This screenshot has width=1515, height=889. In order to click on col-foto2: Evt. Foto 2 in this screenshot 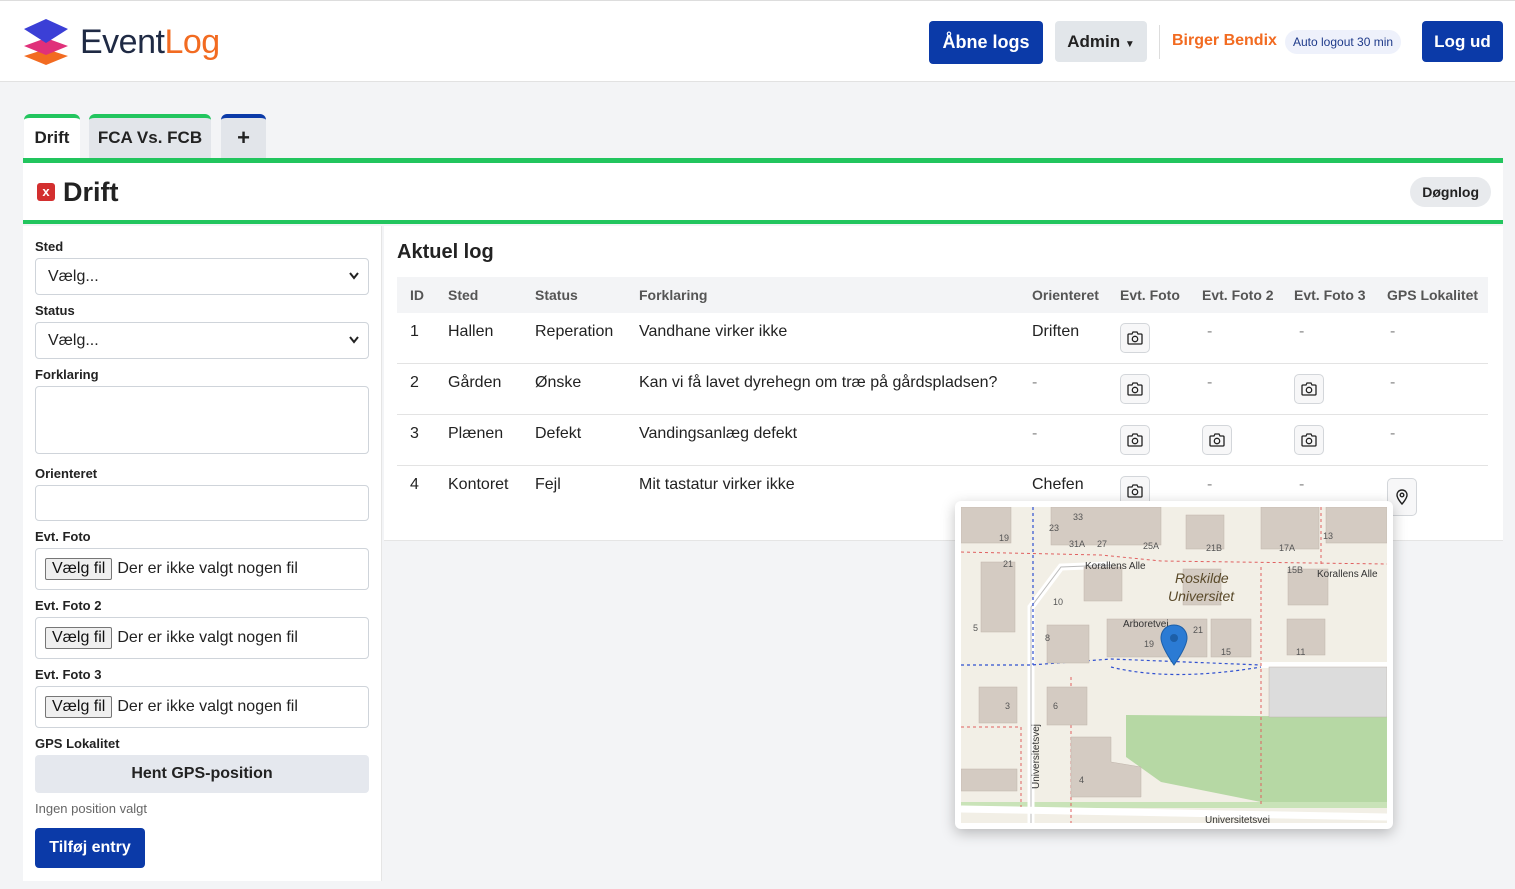, I will do `click(1238, 295)`.